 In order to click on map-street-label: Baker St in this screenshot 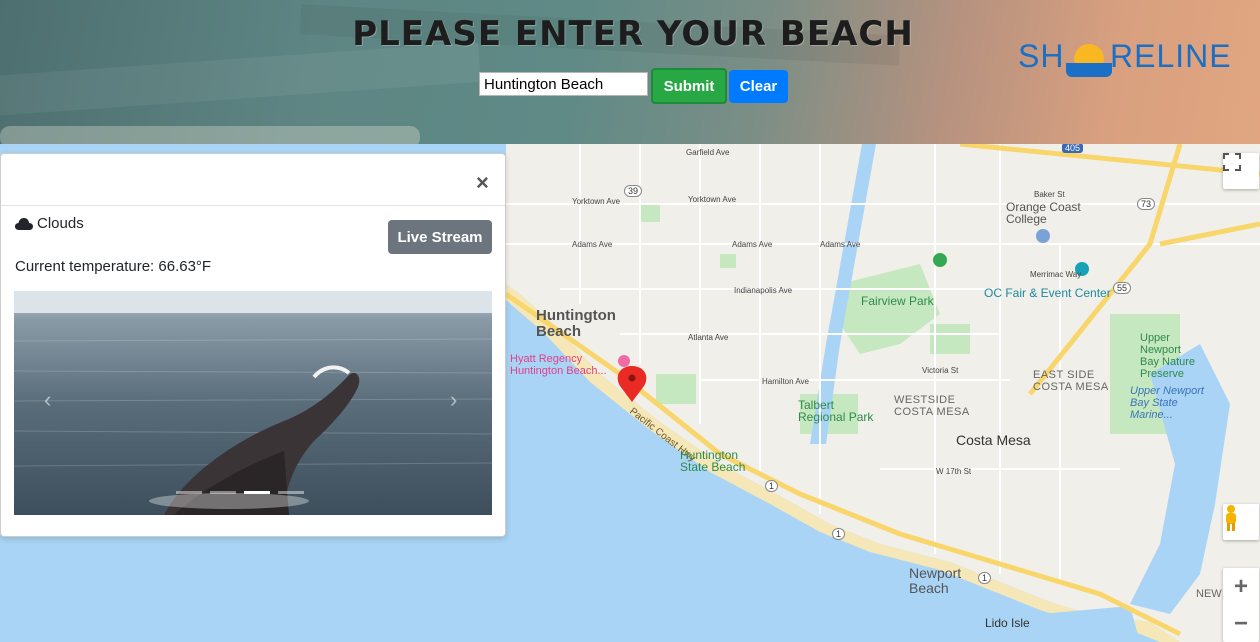, I will do `click(1049, 194)`.